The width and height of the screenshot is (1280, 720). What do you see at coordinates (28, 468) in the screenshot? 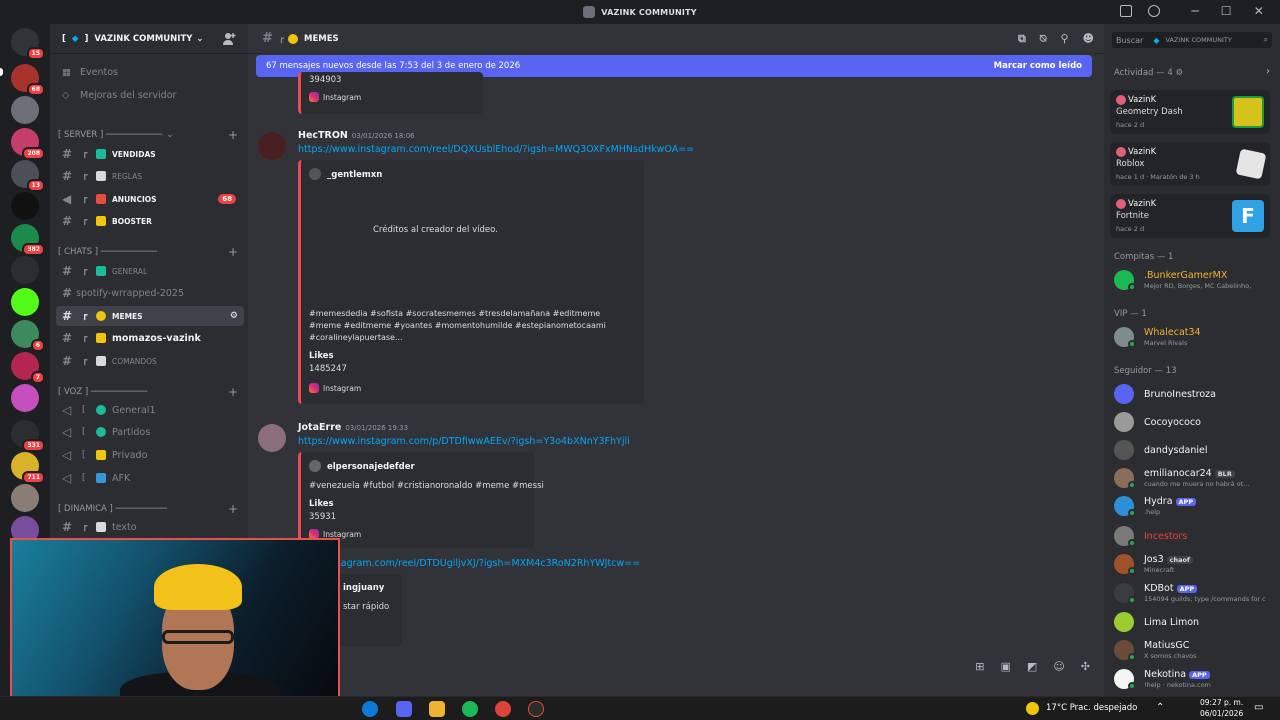
I see `server-icon: 711` at bounding box center [28, 468].